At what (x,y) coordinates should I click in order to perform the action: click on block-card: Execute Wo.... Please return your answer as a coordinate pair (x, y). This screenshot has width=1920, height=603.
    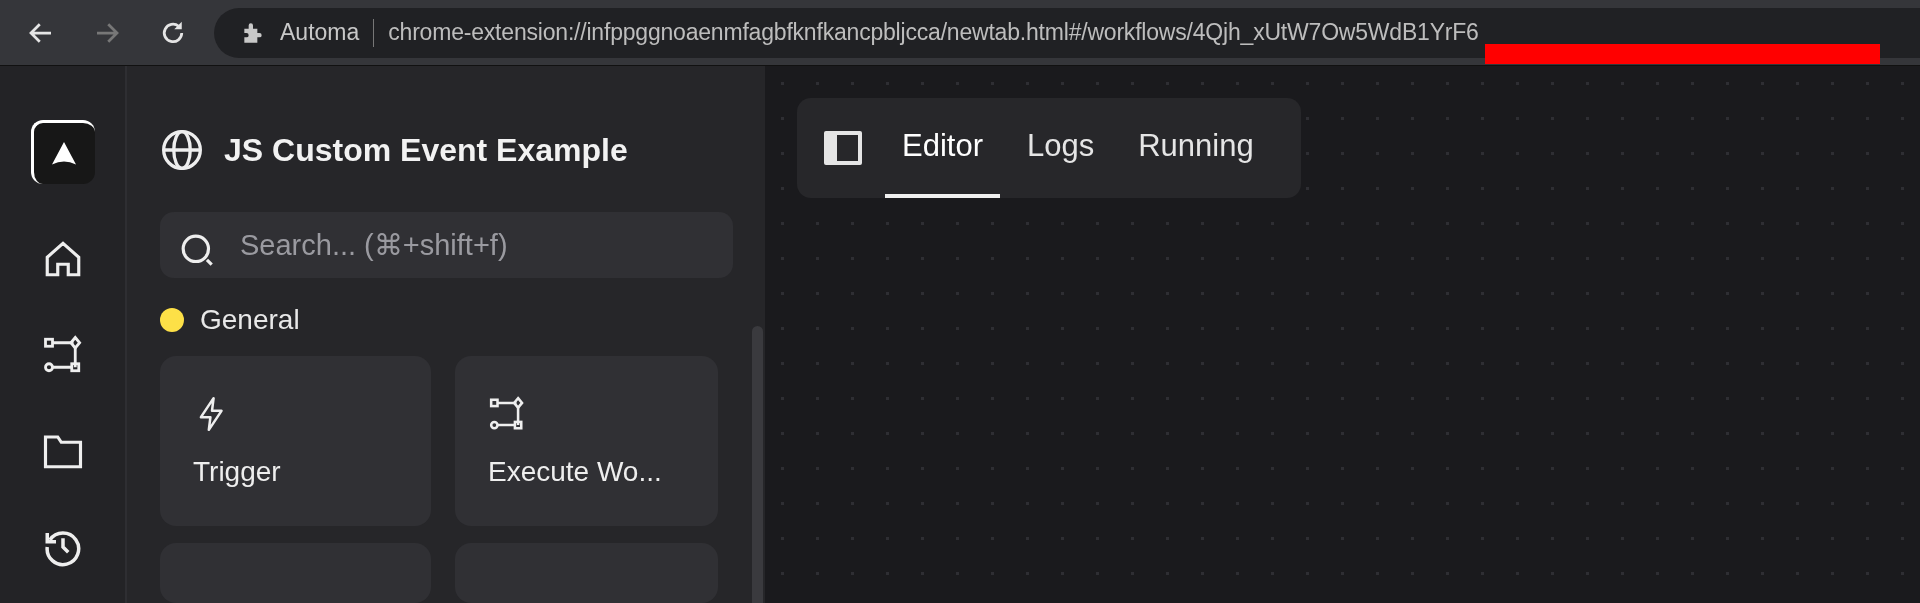
    Looking at the image, I should click on (586, 441).